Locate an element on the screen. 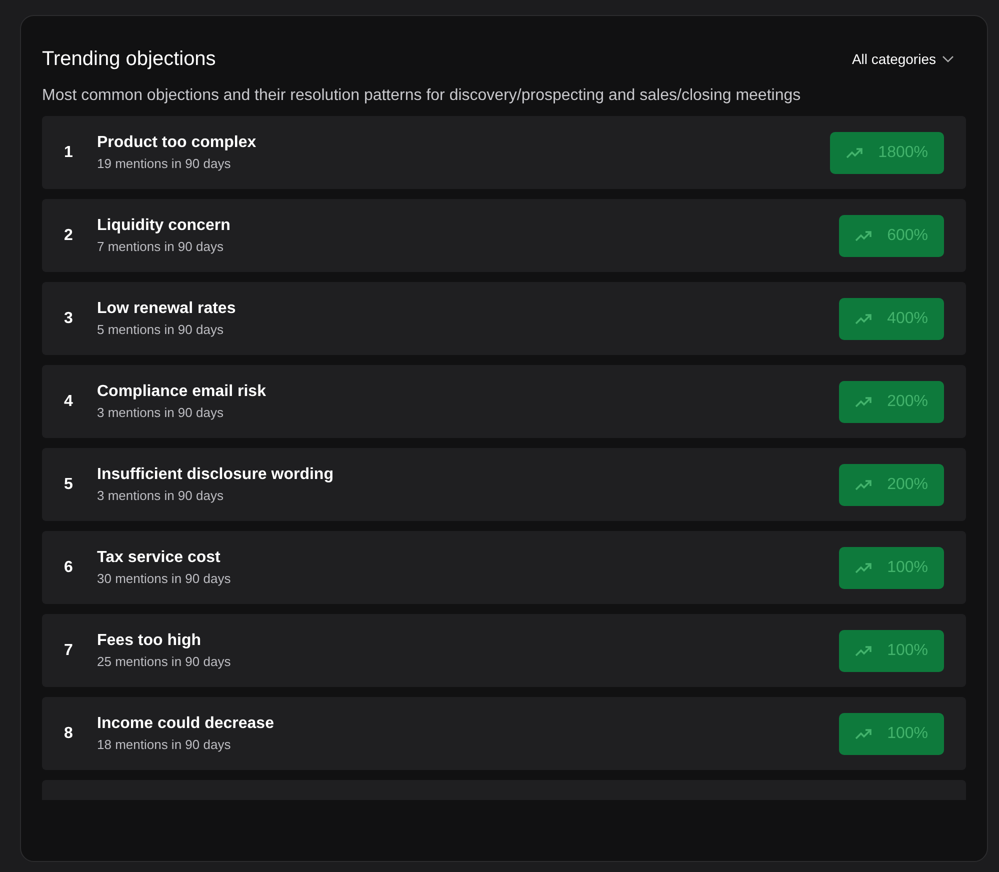 Image resolution: width=999 pixels, height=872 pixels. objection-row: 2 Liquidity concern 7 mentions in 90 days 600% is located at coordinates (504, 235).